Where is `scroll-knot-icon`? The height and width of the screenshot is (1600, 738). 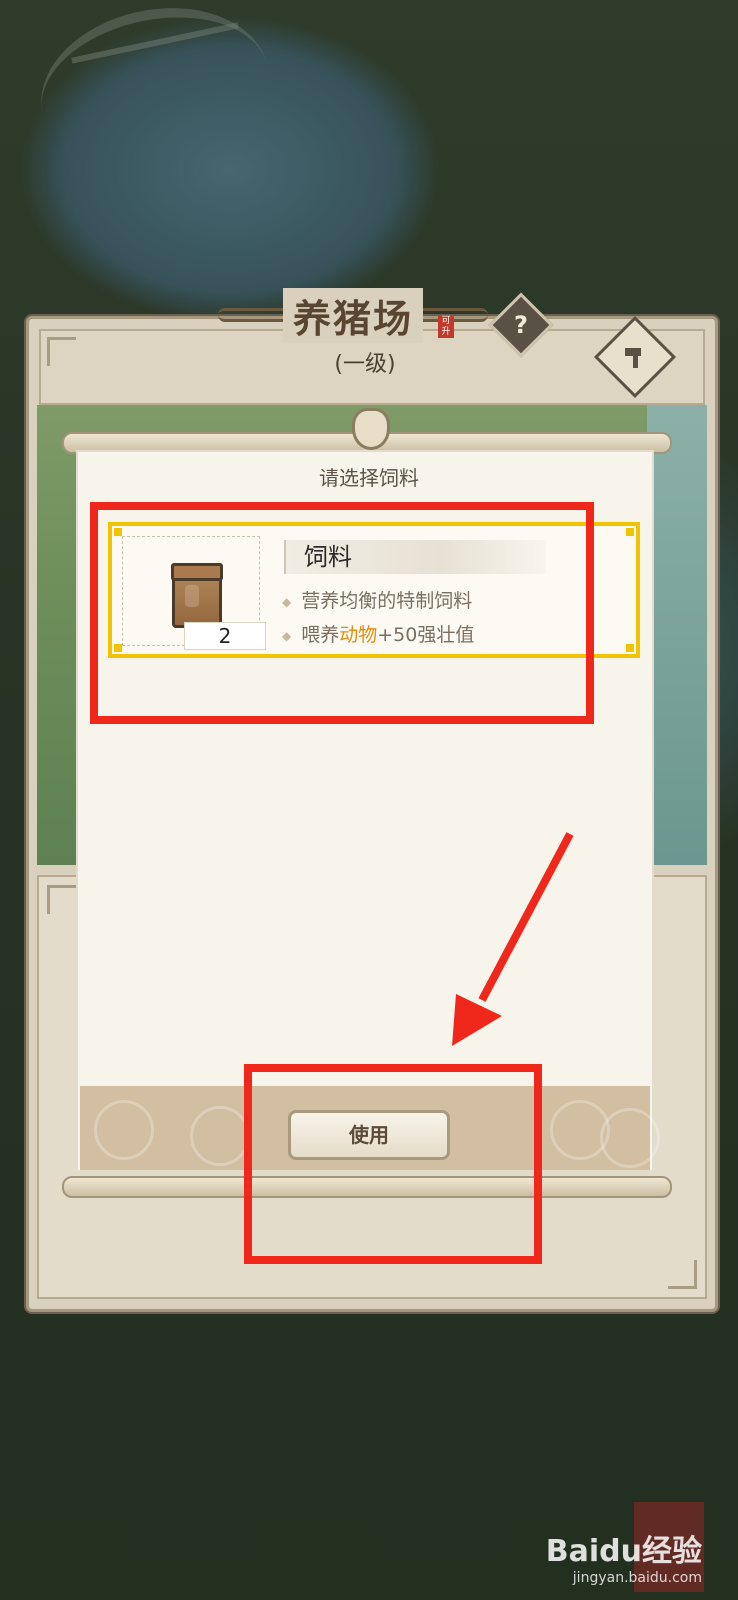 scroll-knot-icon is located at coordinates (371, 429).